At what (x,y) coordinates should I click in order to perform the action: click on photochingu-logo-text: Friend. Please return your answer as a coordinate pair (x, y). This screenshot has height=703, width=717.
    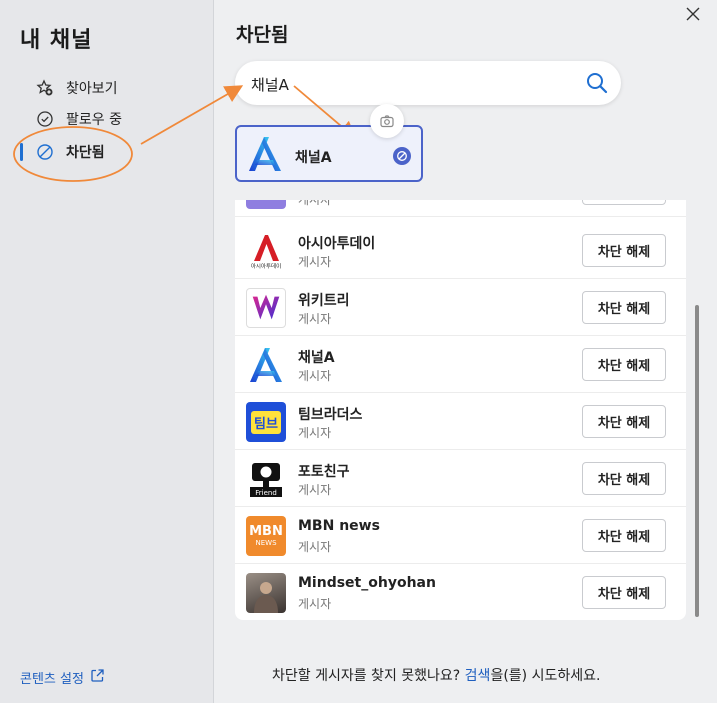
    Looking at the image, I should click on (266, 493).